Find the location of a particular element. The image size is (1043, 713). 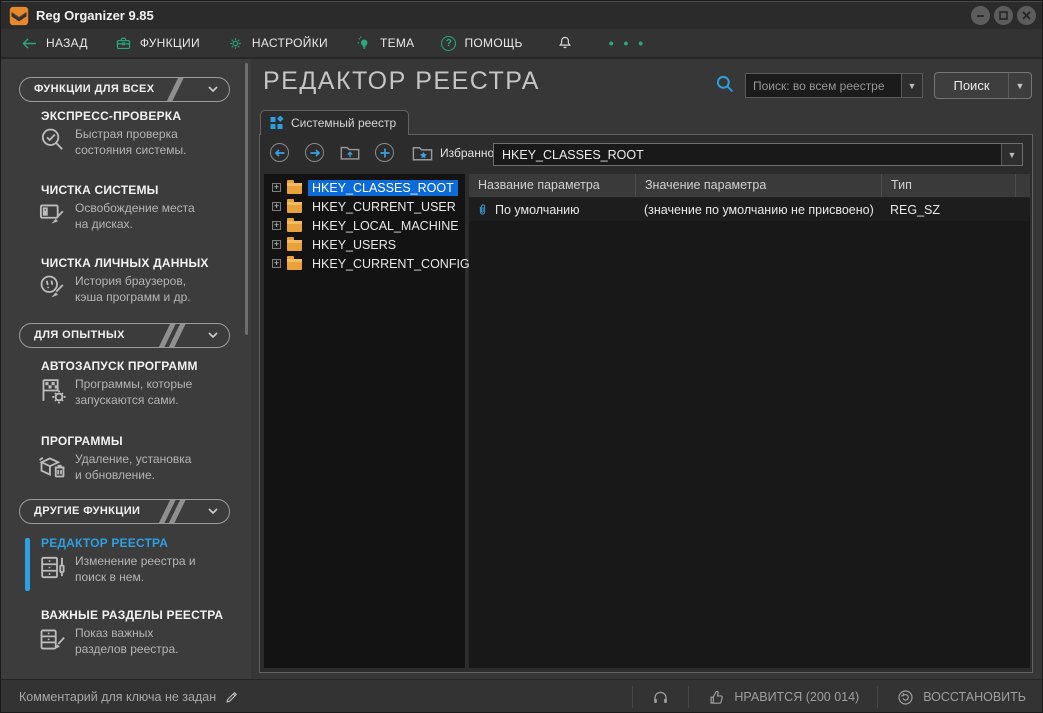

column-header-value: Значение параметра is located at coordinates (758, 185).